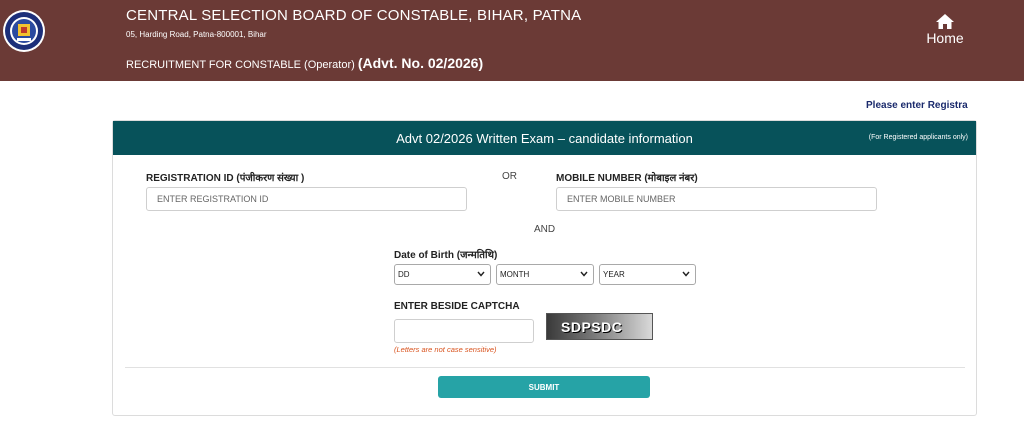 This screenshot has width=1024, height=440. I want to click on captcha-label: ENTER BESIDE CAPTCHA, so click(457, 306).